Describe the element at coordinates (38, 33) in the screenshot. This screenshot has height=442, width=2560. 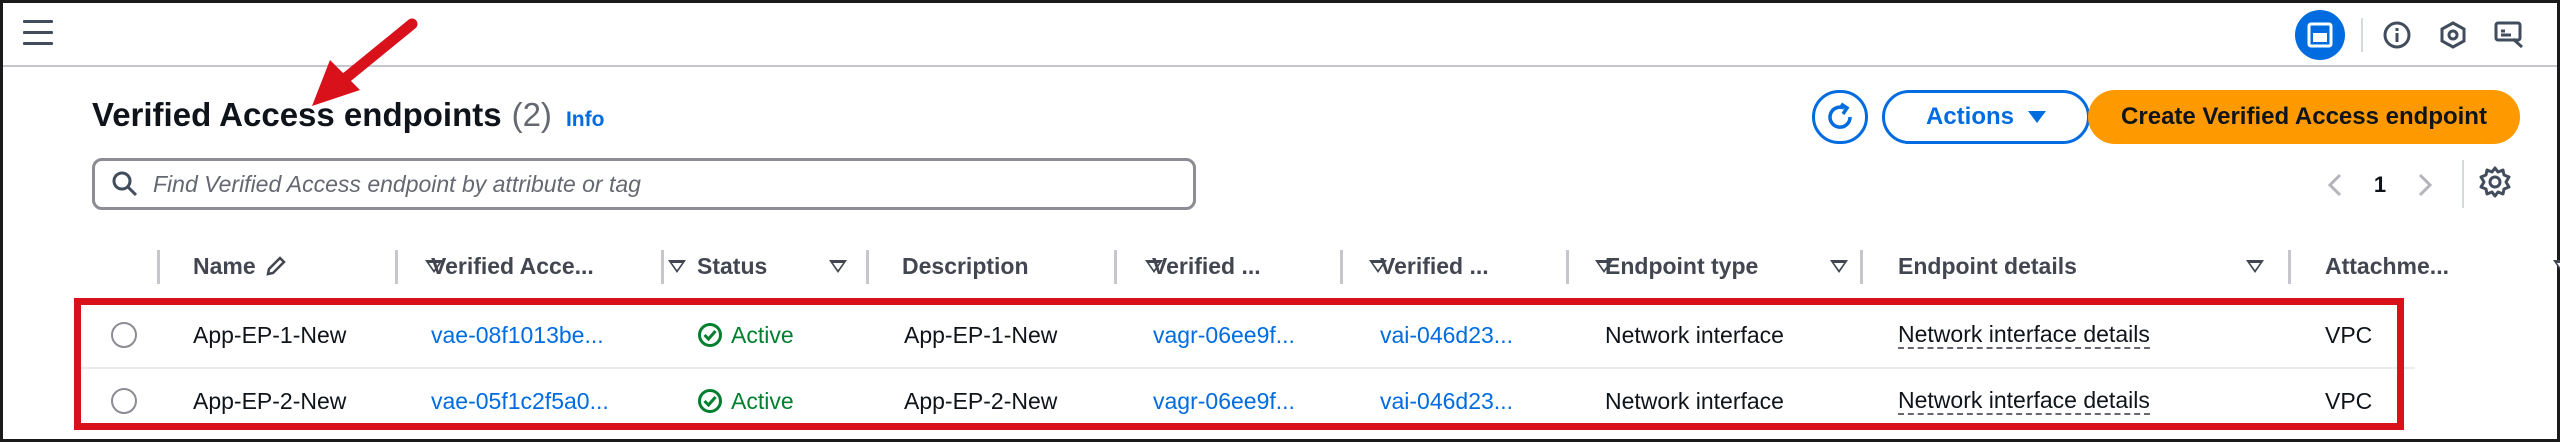
I see `menu-icon` at that location.